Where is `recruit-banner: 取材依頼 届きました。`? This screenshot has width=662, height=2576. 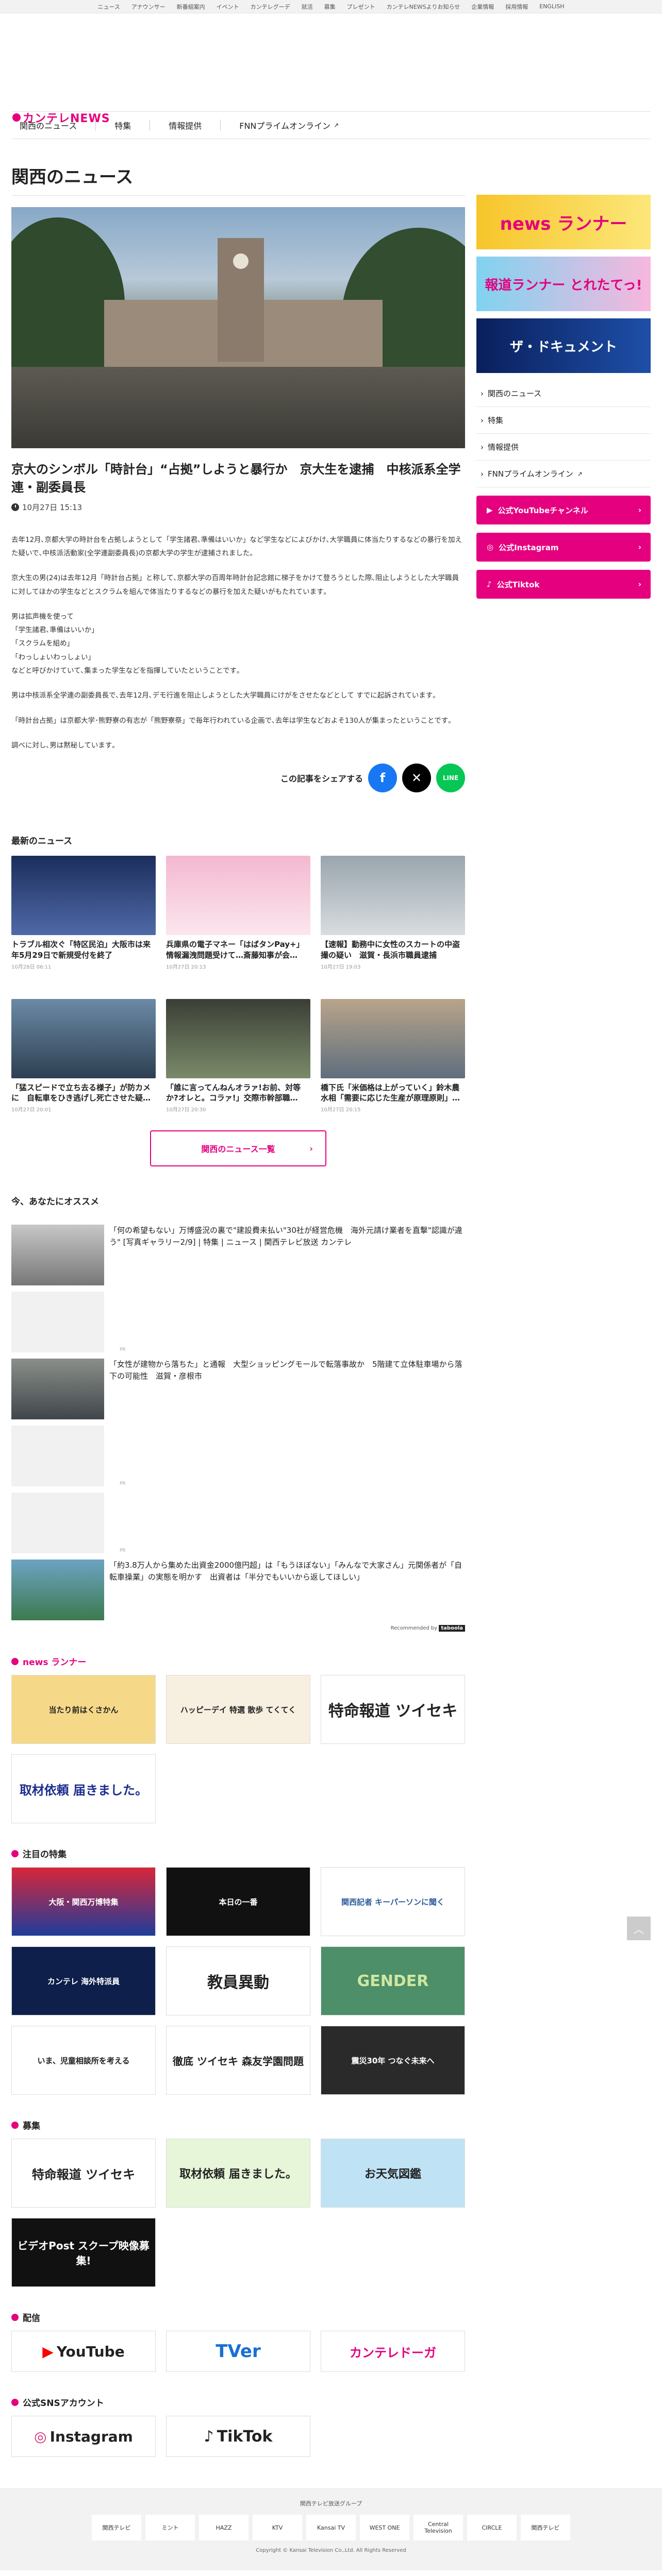 recruit-banner: 取材依頼 届きました。 is located at coordinates (238, 2173).